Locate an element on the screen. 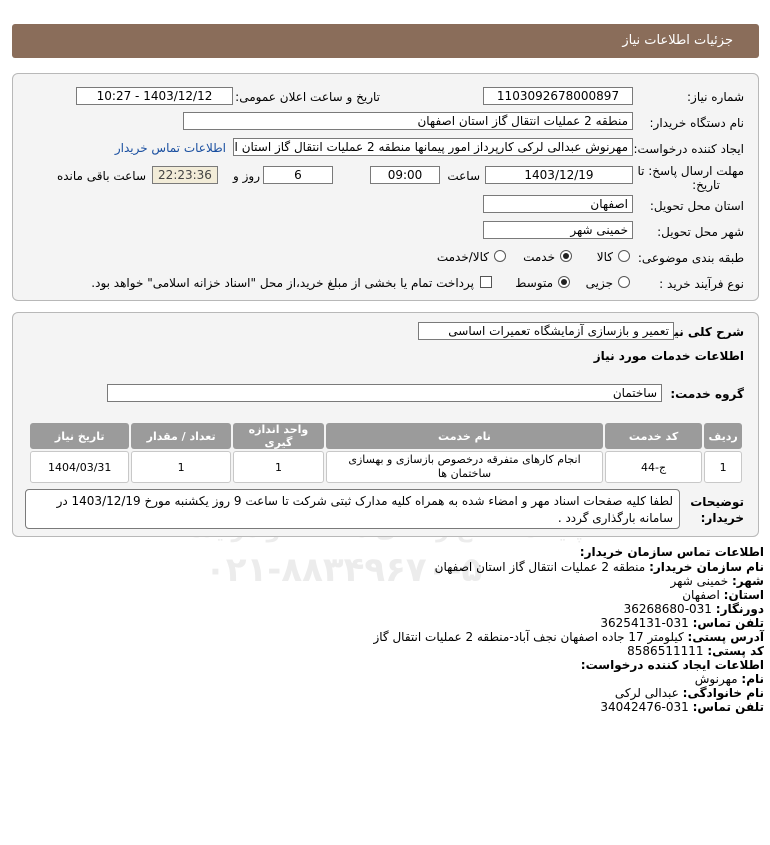  contact-phone: تلفن تماس: 031-36254131 is located at coordinates (682, 623).